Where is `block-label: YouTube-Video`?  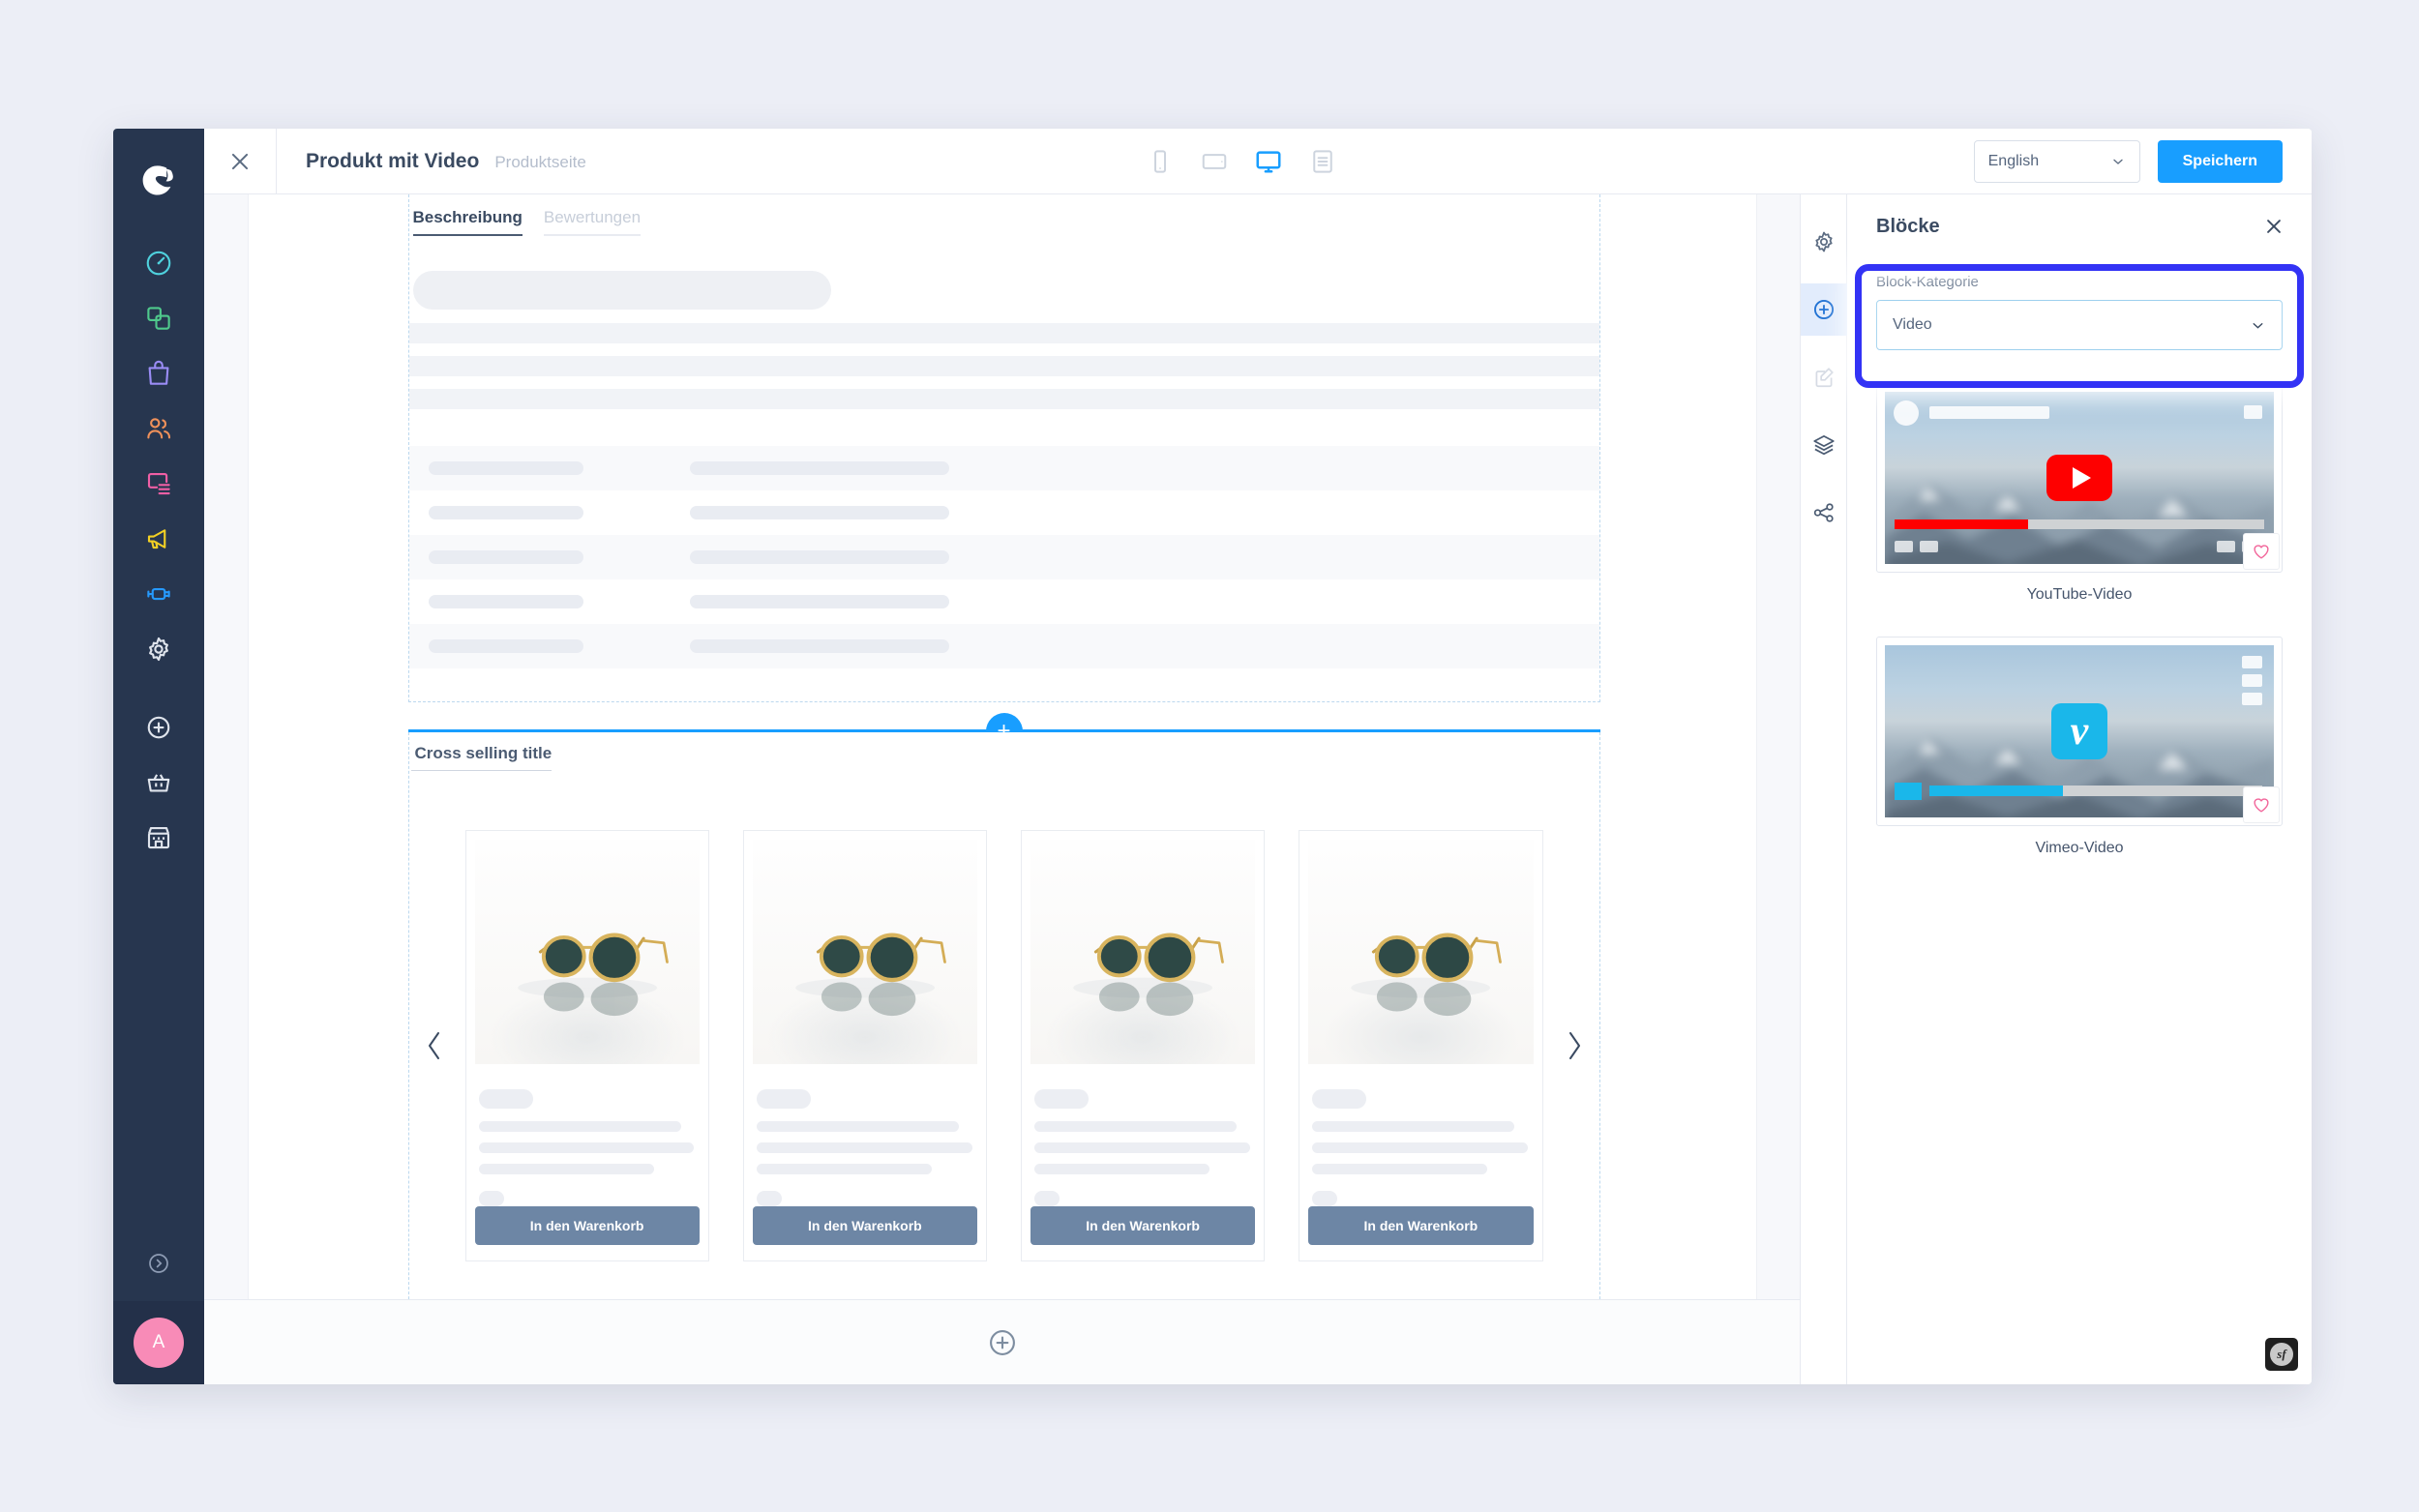 block-label: YouTube-Video is located at coordinates (2079, 594).